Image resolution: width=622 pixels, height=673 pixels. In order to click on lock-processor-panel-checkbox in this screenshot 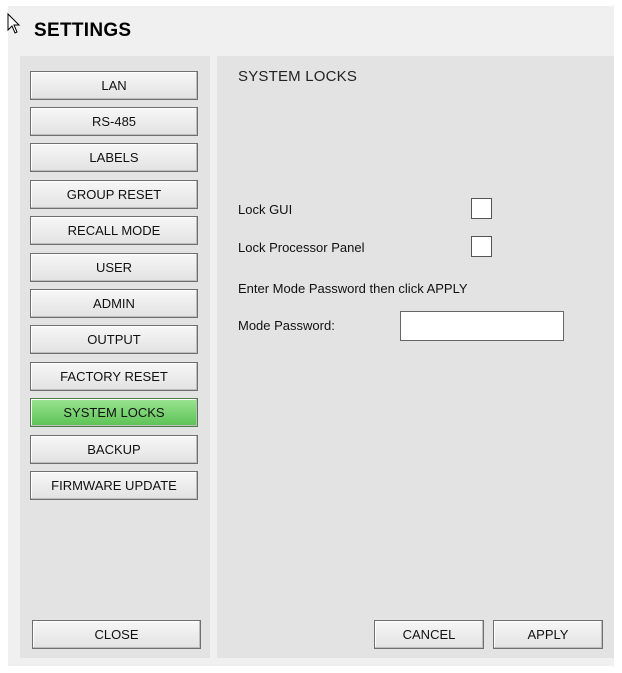, I will do `click(481, 246)`.